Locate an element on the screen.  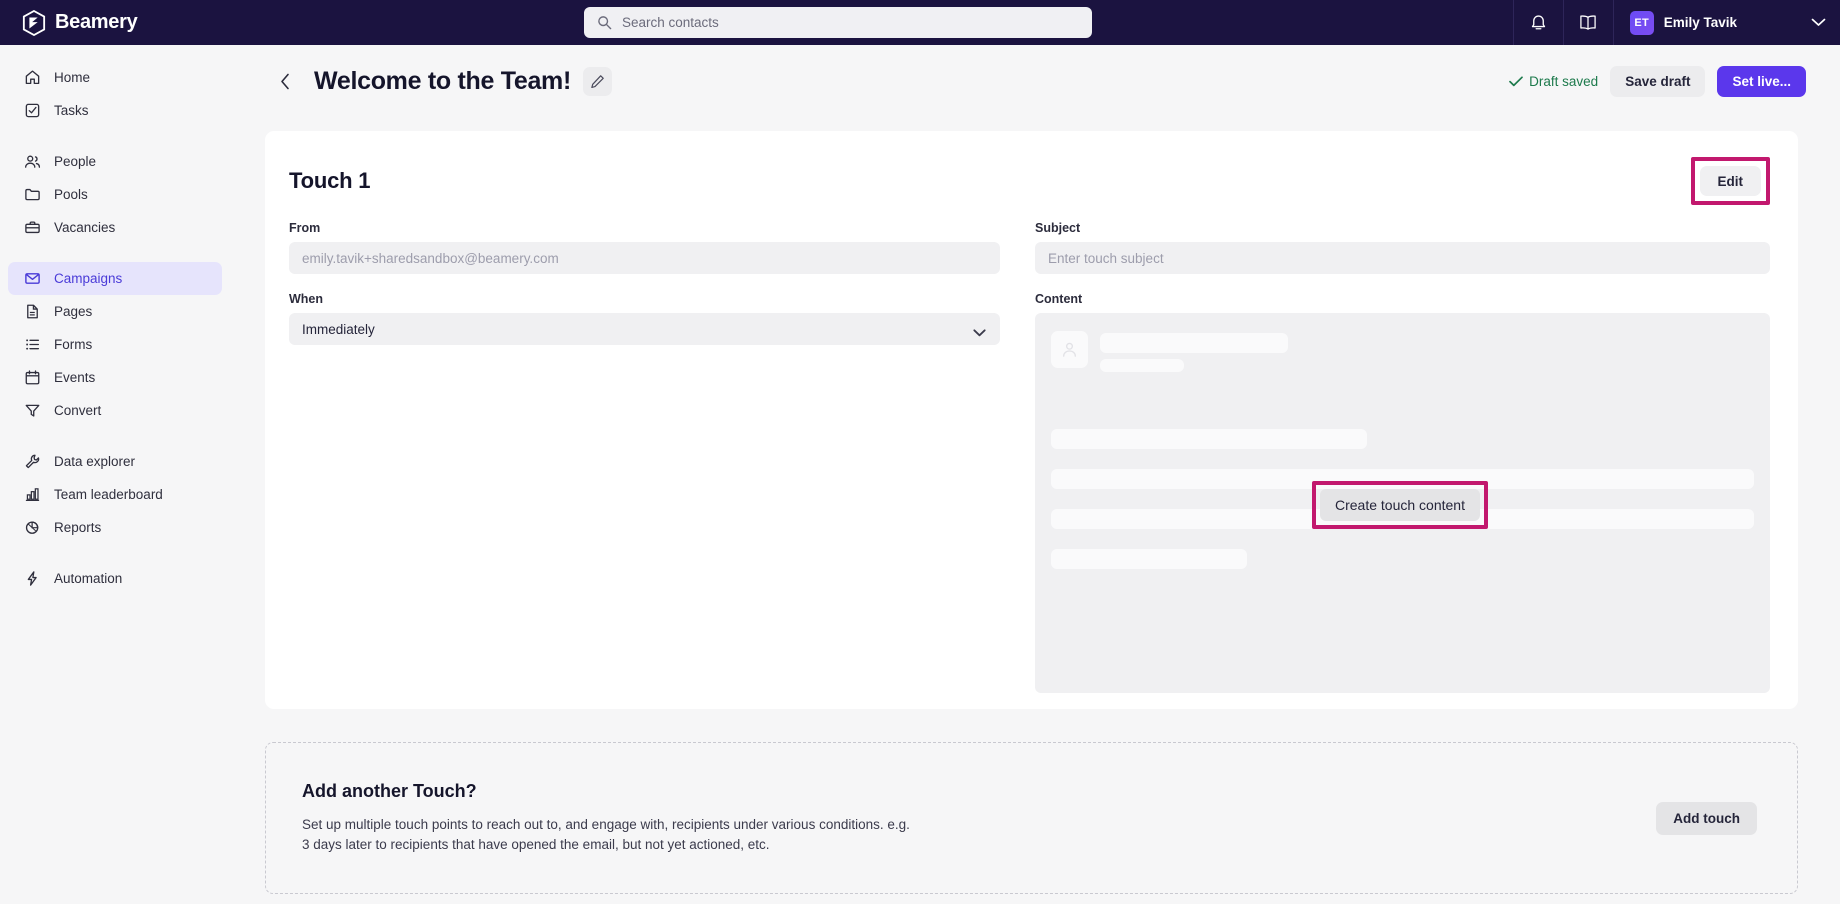
search-input is located at coordinates (838, 22).